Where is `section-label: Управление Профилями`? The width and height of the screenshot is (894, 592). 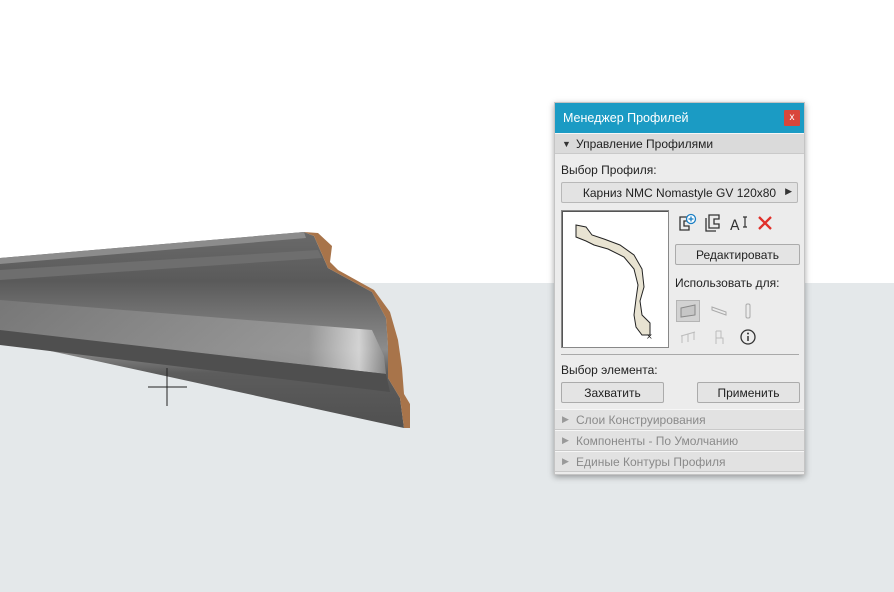
section-label: Управление Профилями is located at coordinates (645, 143).